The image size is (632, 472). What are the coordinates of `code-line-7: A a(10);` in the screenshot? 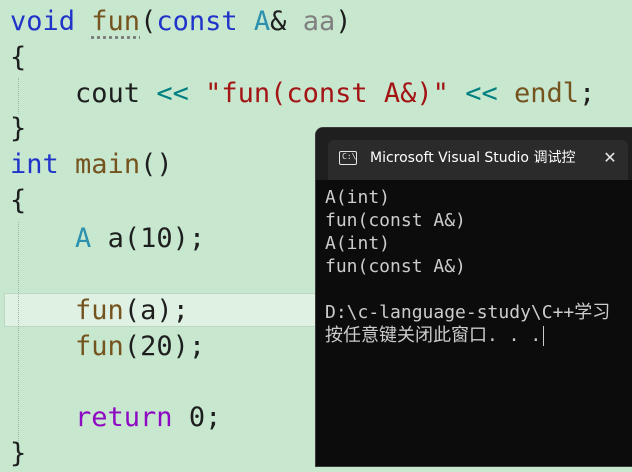 It's located at (107, 239).